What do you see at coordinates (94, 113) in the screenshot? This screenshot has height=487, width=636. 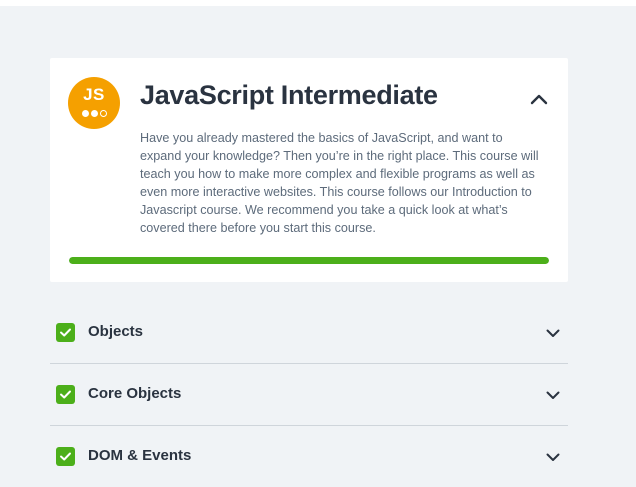 I see `level-dots-icon` at bounding box center [94, 113].